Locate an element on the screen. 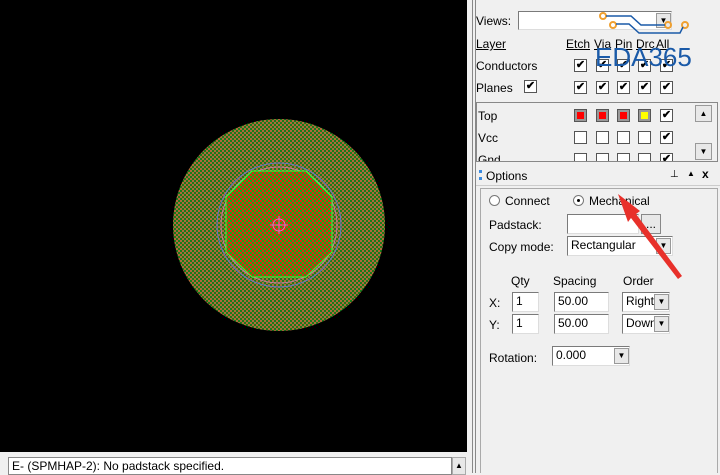 This screenshot has height=475, width=720. layer-vcc-via-color is located at coordinates (602, 137).